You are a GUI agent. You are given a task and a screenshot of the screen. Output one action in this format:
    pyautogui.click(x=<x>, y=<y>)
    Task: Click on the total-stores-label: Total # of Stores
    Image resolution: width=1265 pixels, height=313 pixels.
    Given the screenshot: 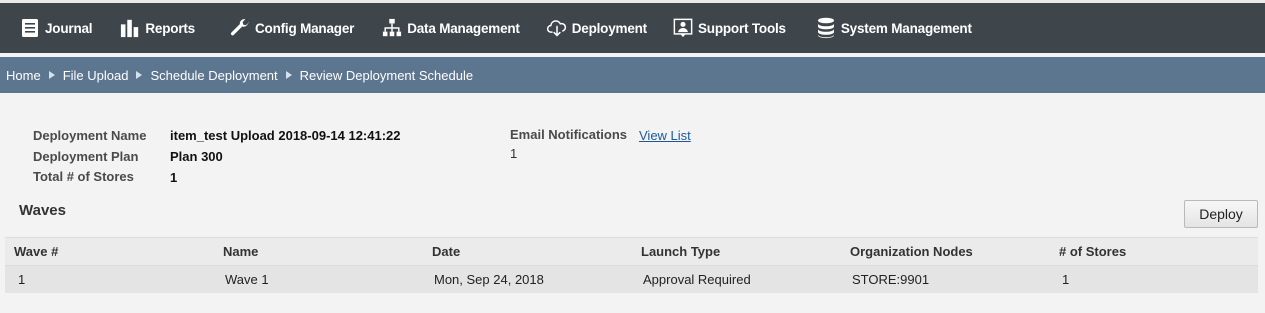 What is the action you would take?
    pyautogui.click(x=83, y=176)
    